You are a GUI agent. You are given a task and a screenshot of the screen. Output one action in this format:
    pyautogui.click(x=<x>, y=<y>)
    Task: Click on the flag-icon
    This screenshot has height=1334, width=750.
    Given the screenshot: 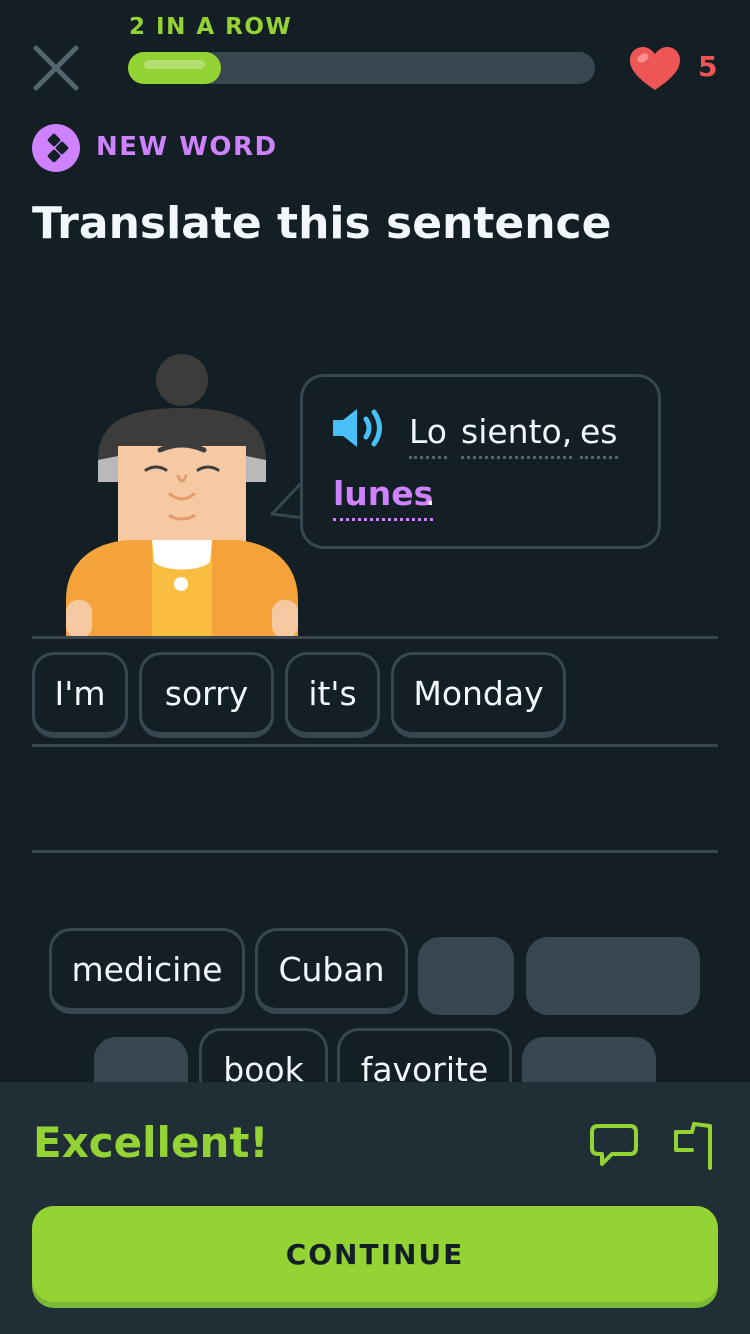 What is the action you would take?
    pyautogui.click(x=694, y=1145)
    